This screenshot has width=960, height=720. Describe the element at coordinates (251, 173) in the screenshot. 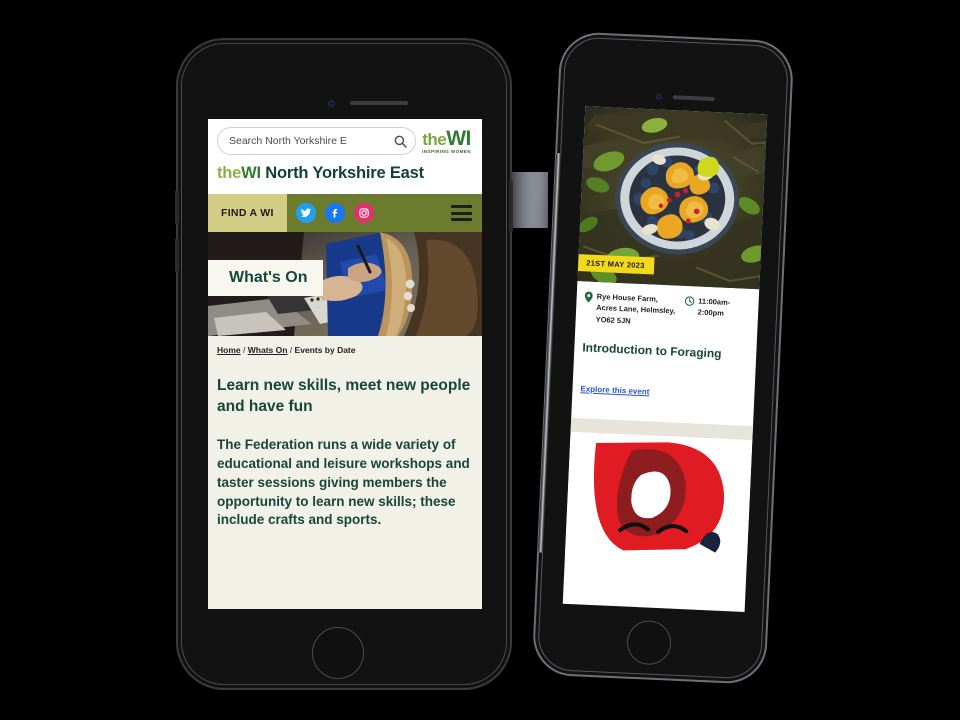

I see `federation-title-wi: WI` at that location.